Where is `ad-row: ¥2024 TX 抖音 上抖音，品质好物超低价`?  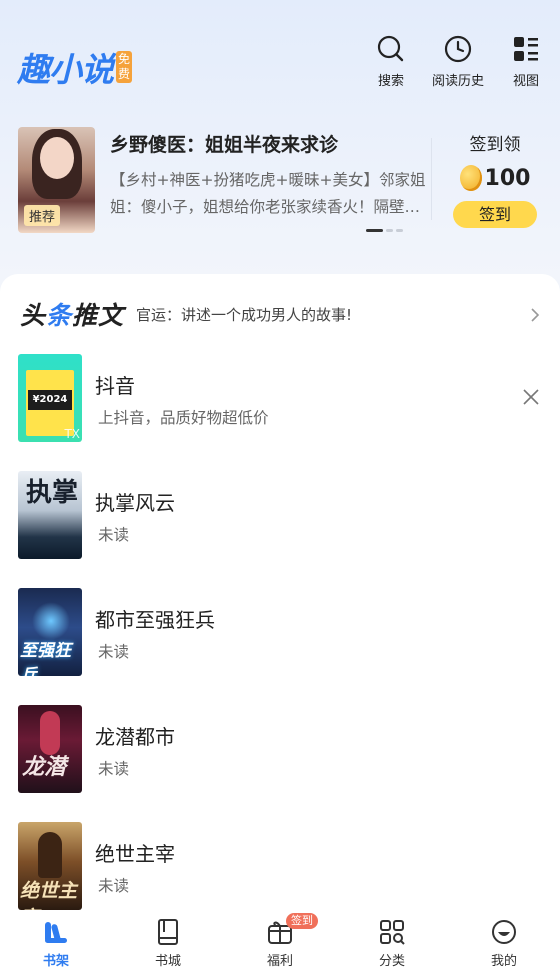
ad-row: ¥2024 TX 抖音 上抖音，品质好物超低价 is located at coordinates (280, 412).